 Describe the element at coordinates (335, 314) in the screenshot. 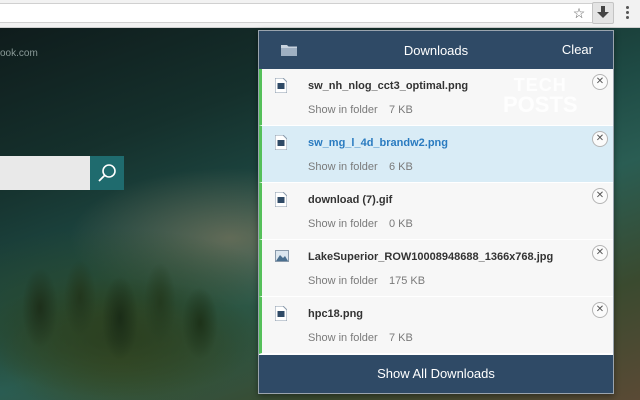

I see `download-filename: hpc18.png` at that location.